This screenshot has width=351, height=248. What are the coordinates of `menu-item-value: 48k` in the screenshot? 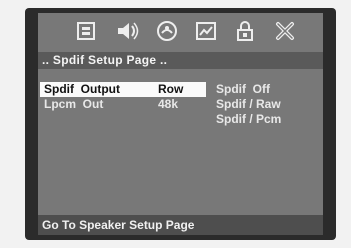 It's located at (168, 104).